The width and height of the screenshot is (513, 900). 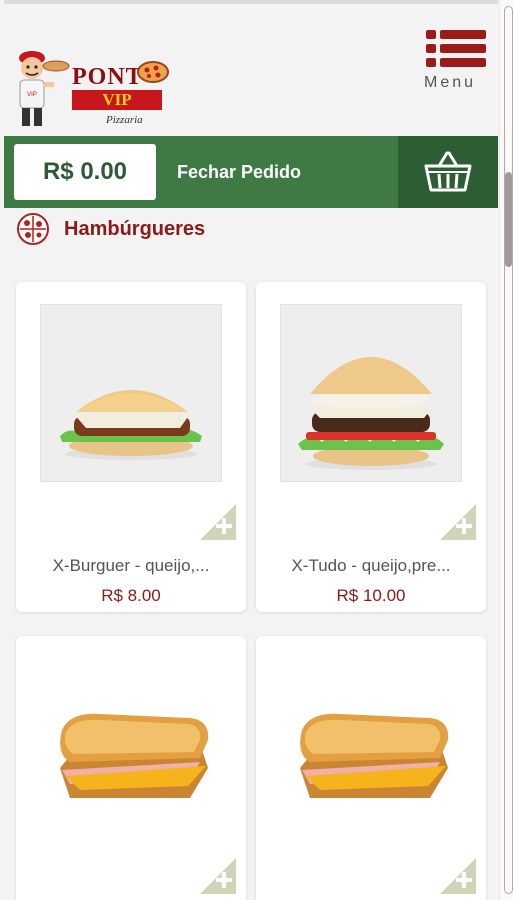 I want to click on svg-text: VIP, so click(x=32, y=95).